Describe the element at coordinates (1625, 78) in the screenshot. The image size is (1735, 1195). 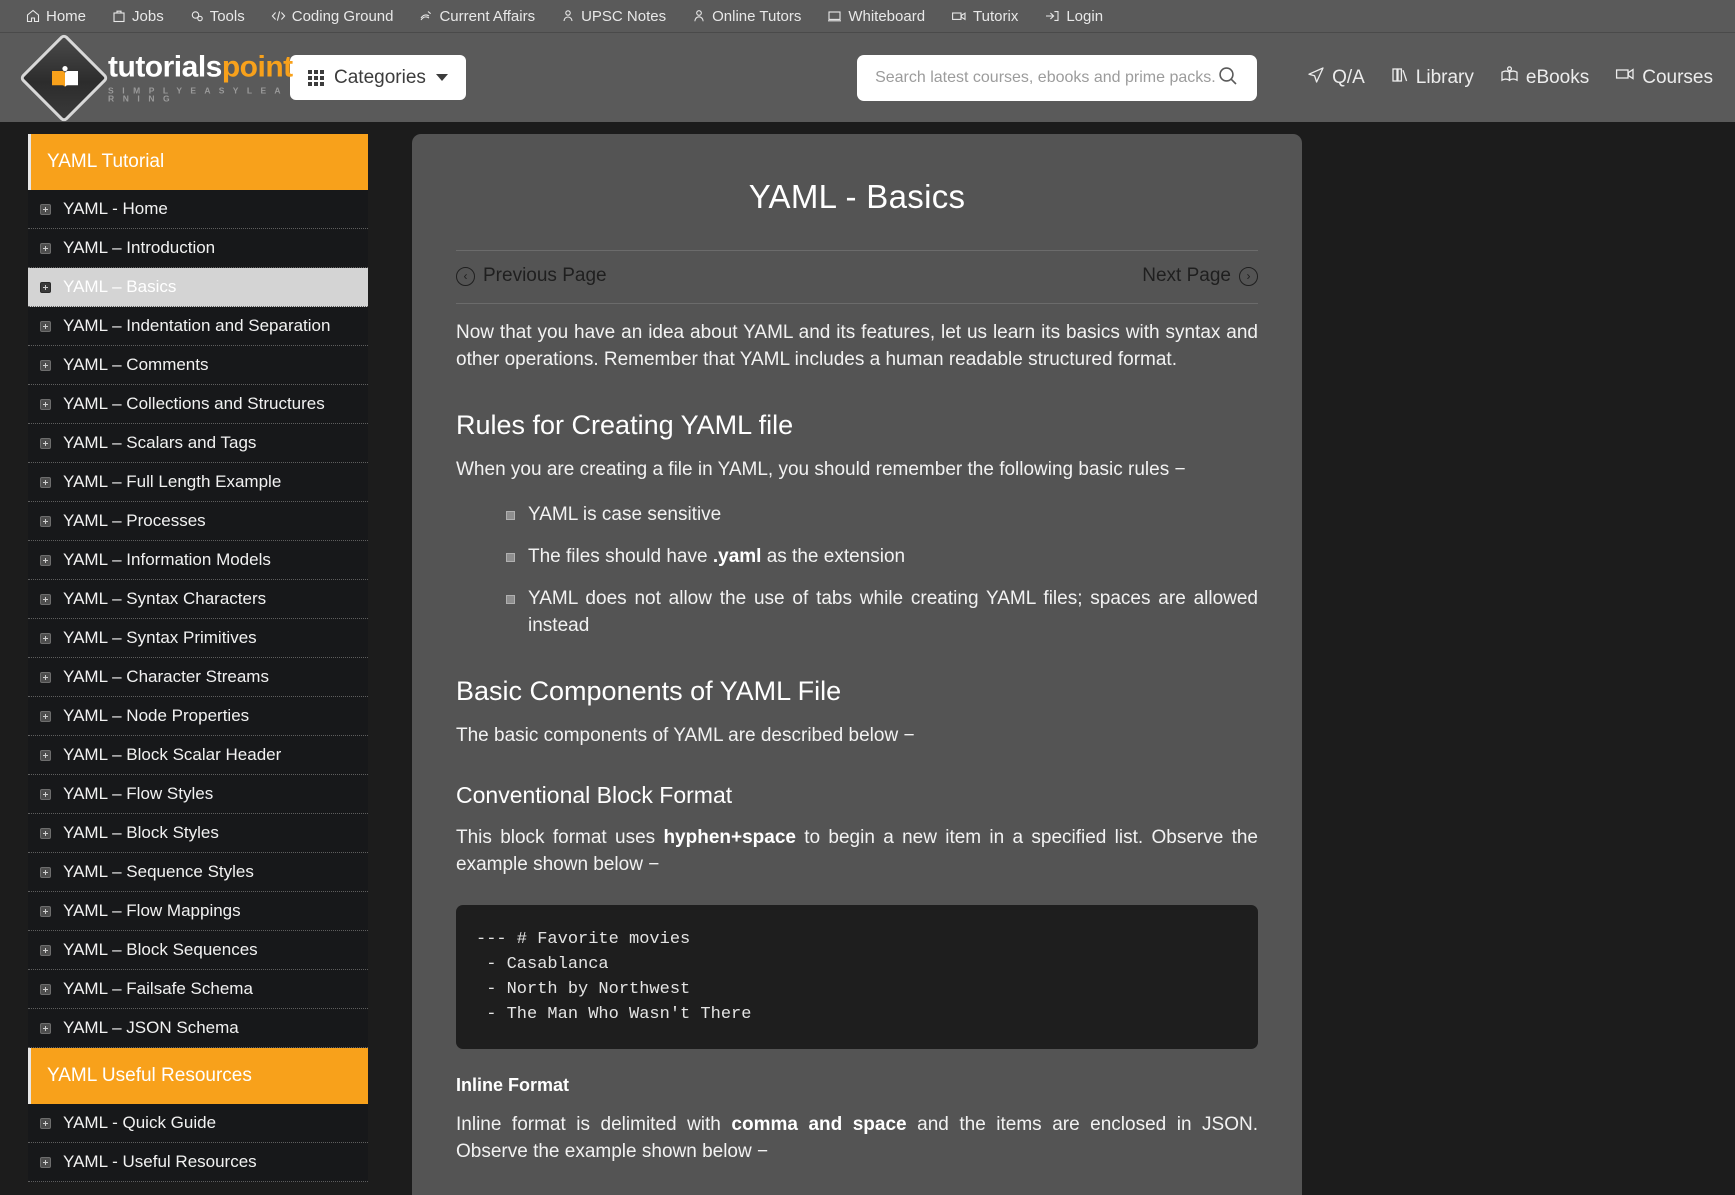
I see `monitor-icon` at that location.